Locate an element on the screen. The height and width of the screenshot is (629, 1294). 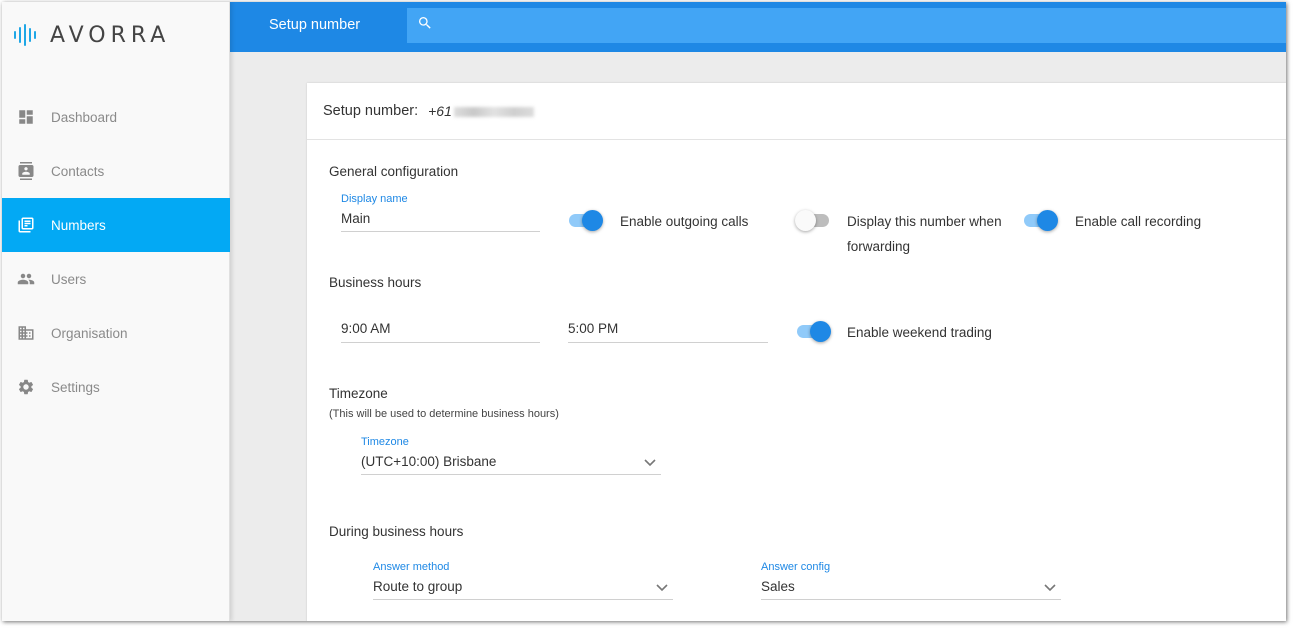
display-name-label: Display name is located at coordinates (374, 199).